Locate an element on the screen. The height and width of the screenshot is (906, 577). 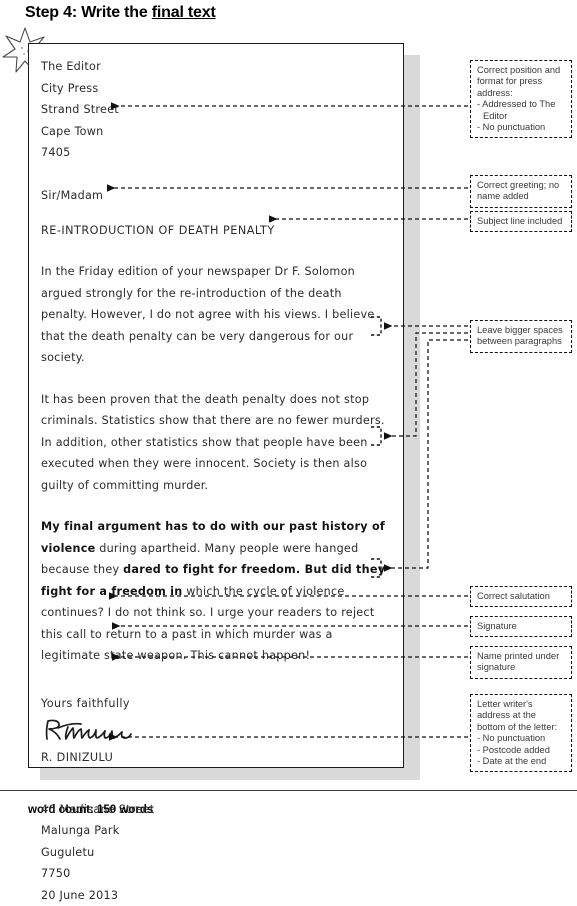
annotation-line: Correct salutation is located at coordinates (521, 596).